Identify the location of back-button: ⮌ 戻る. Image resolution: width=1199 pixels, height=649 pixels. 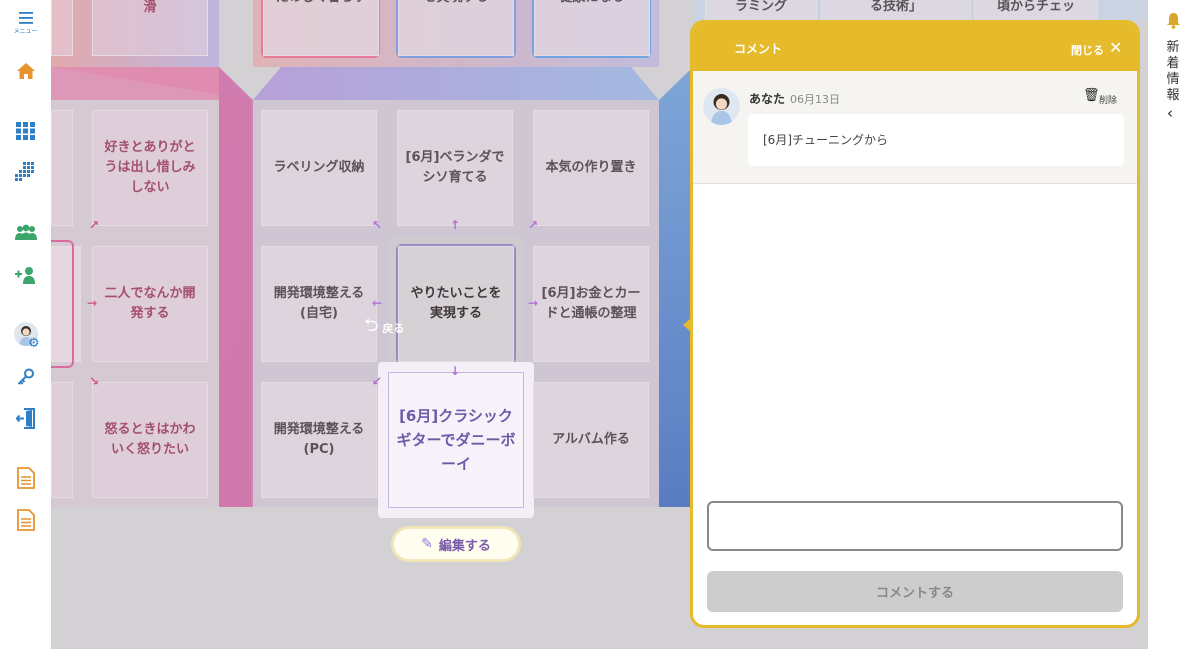
(384, 328).